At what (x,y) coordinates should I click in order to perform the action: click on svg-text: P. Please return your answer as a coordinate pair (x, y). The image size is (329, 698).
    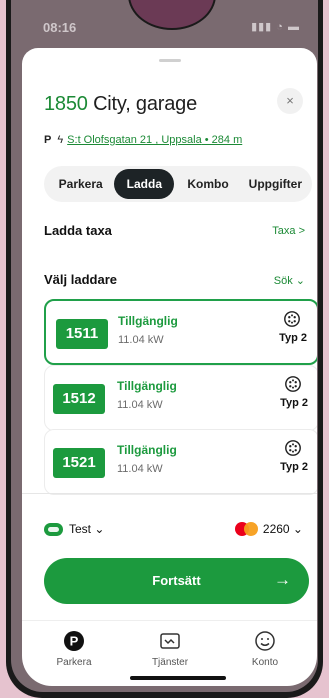
    Looking at the image, I should click on (74, 641).